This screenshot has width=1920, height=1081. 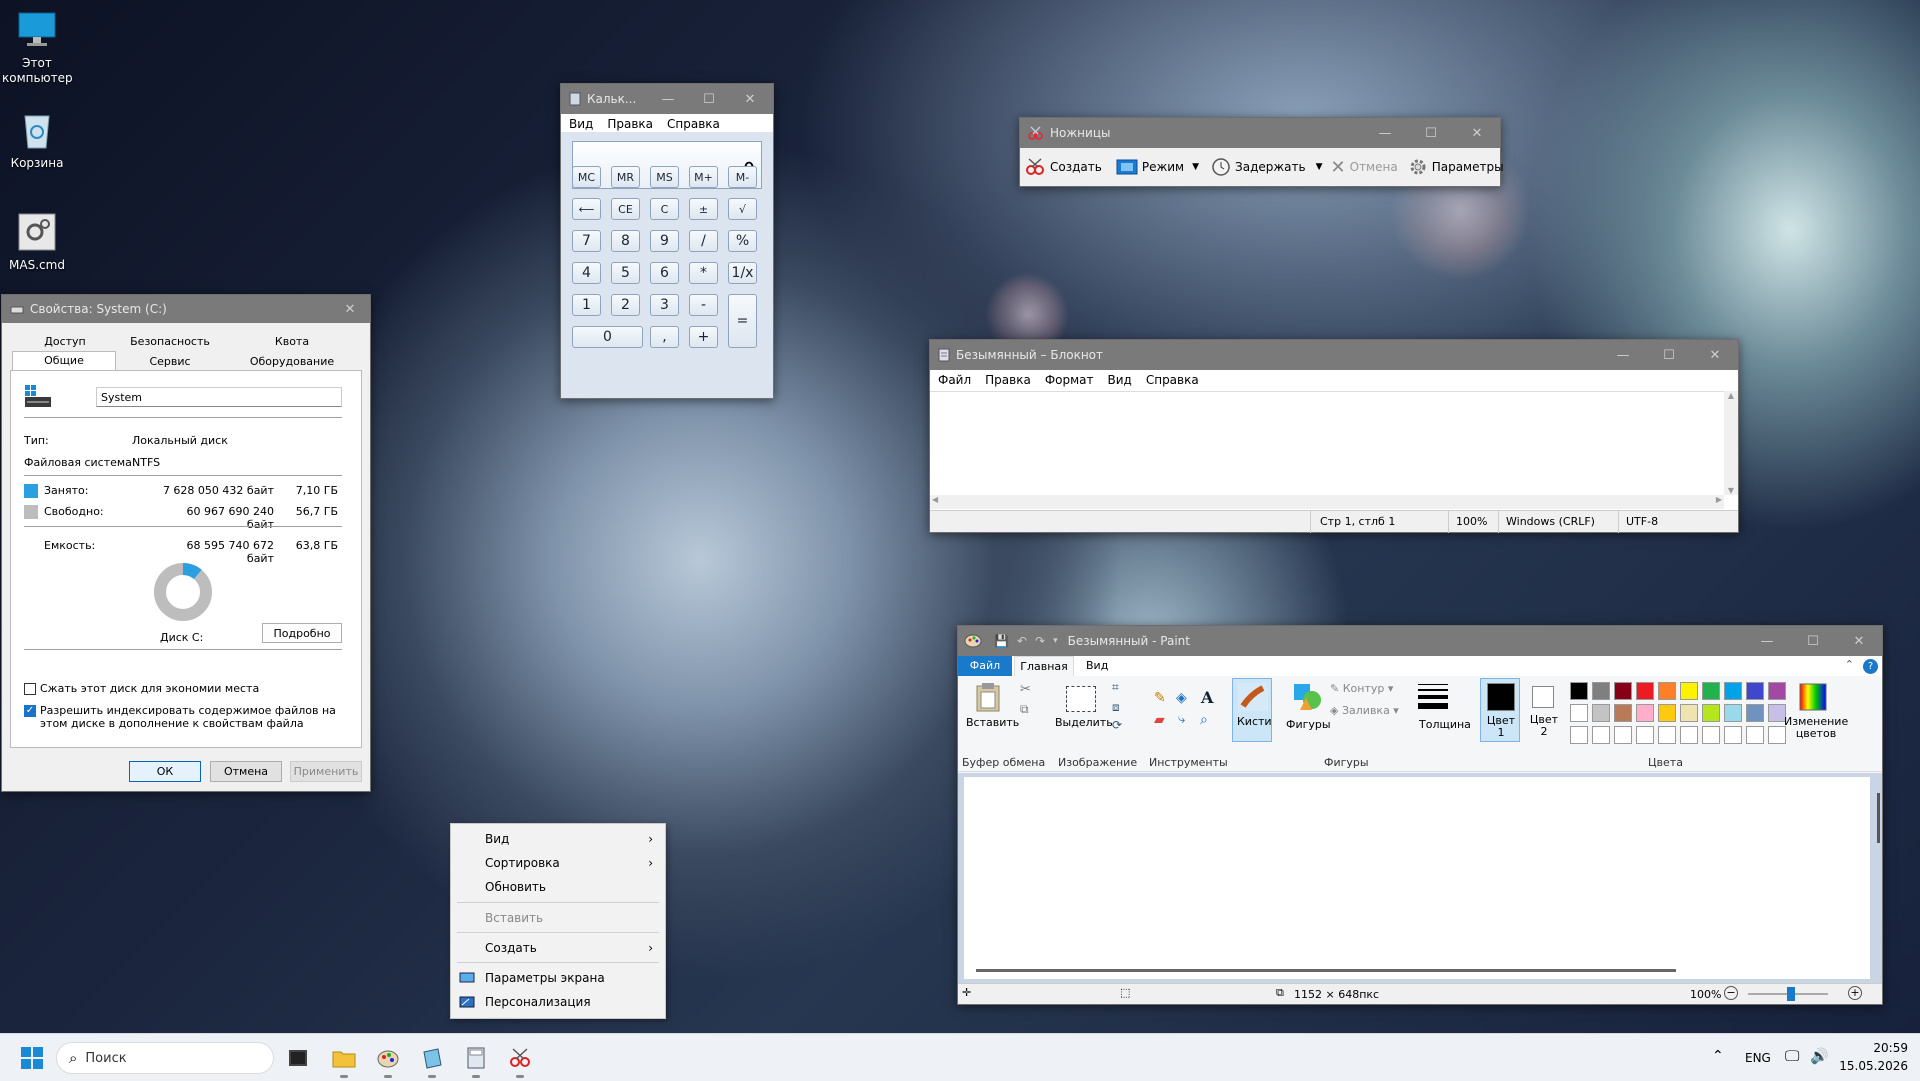 I want to click on redo-icon: ↷, so click(x=1040, y=641).